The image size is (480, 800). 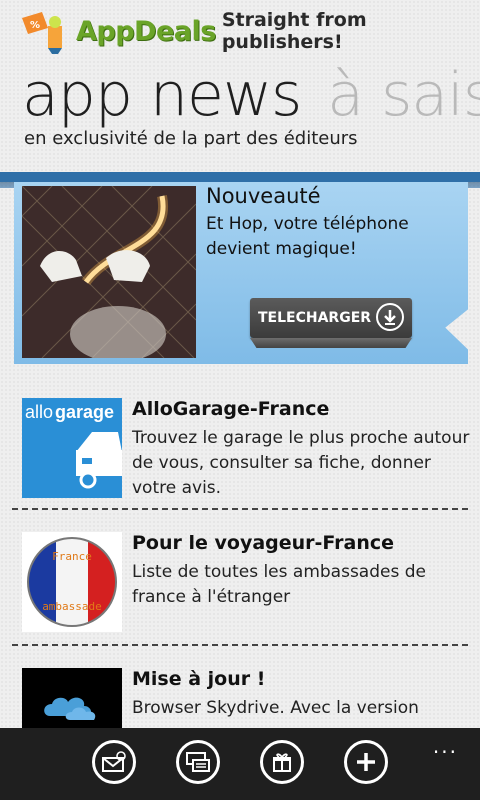 What do you see at coordinates (114, 762) in the screenshot?
I see `mail-icon` at bounding box center [114, 762].